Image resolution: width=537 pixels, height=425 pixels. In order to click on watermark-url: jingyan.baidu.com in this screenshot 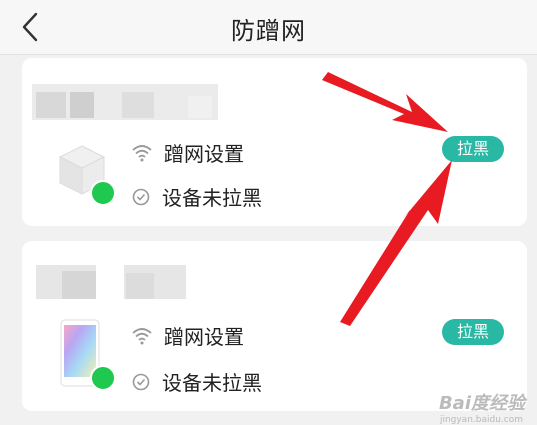, I will do `click(481, 420)`.